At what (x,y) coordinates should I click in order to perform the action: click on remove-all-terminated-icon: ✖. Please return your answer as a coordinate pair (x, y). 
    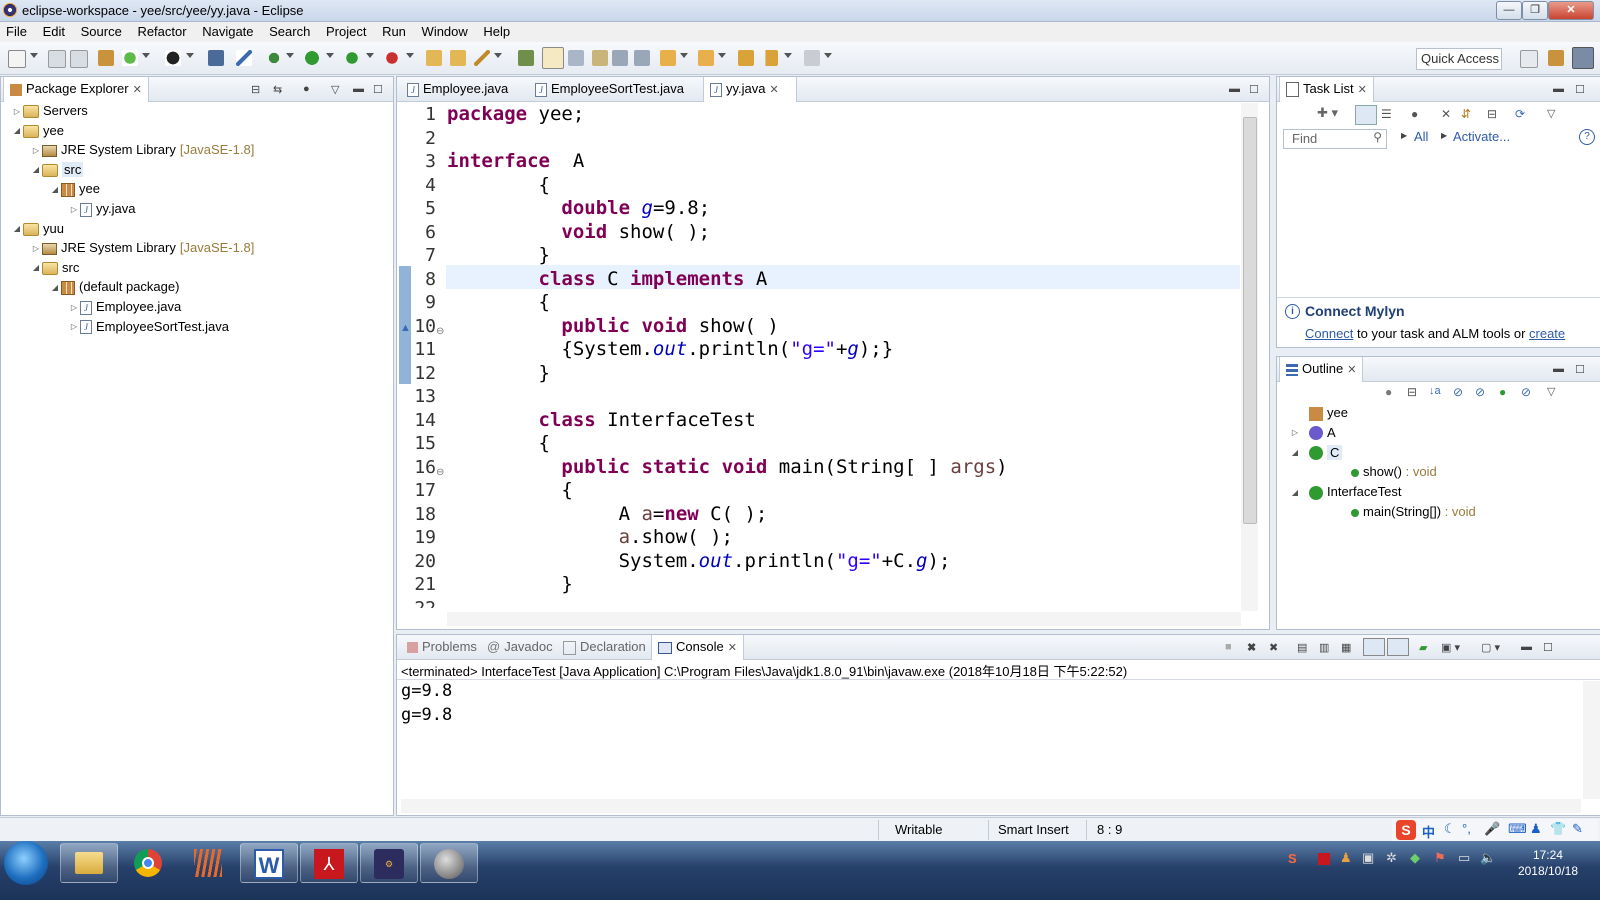
    Looking at the image, I should click on (1273, 647).